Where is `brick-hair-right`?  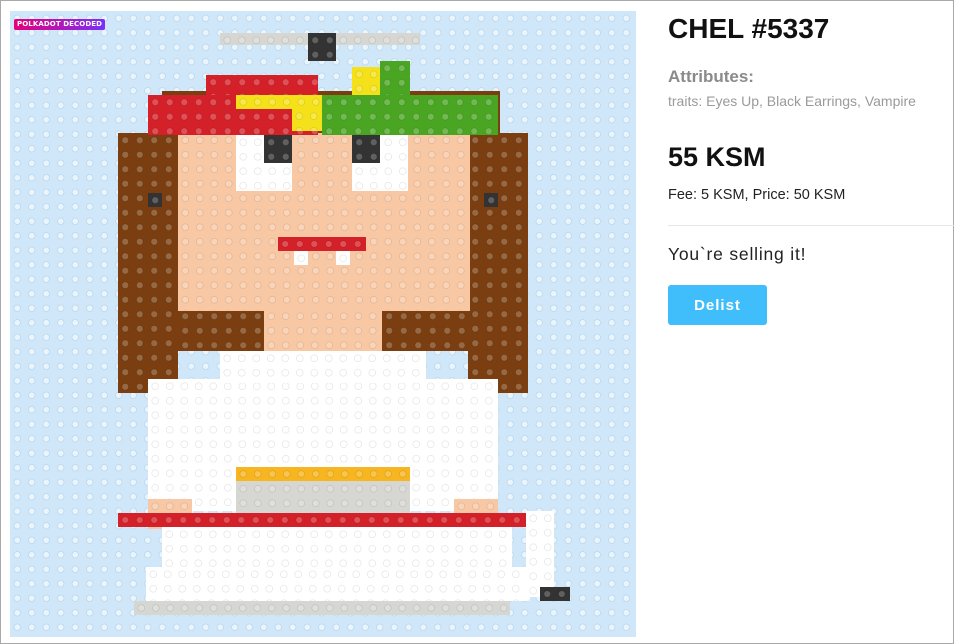
brick-hair-right is located at coordinates (498, 263).